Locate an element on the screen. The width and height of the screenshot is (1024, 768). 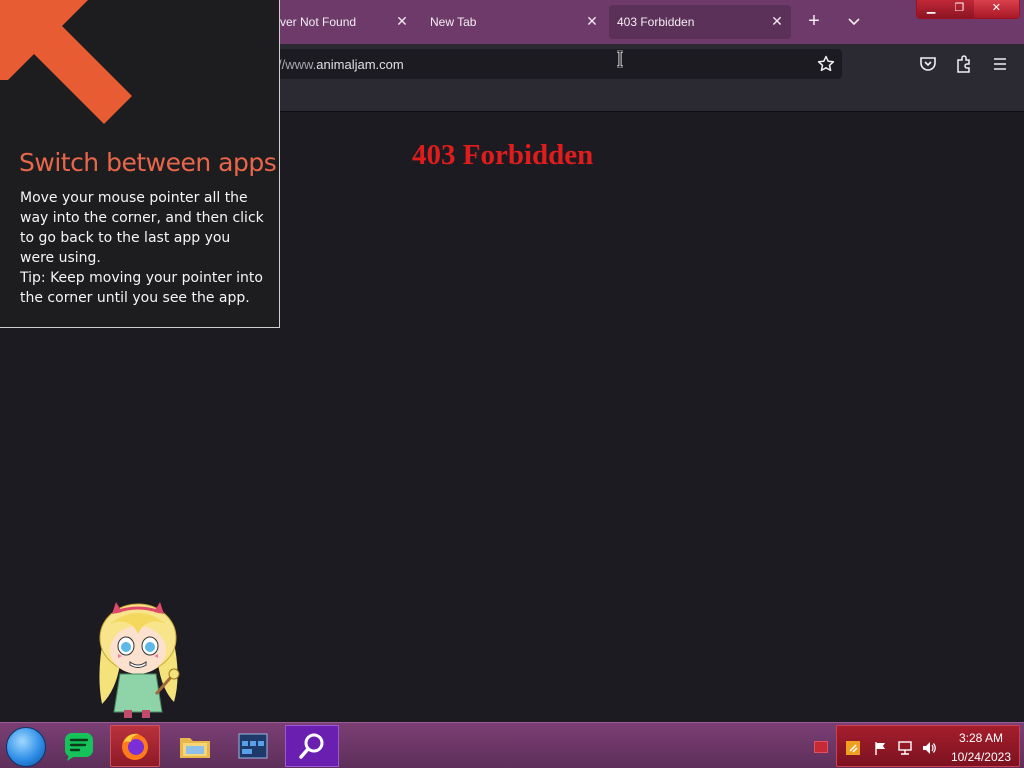
tab-new-tab: New Tab ✕ is located at coordinates (513, 22).